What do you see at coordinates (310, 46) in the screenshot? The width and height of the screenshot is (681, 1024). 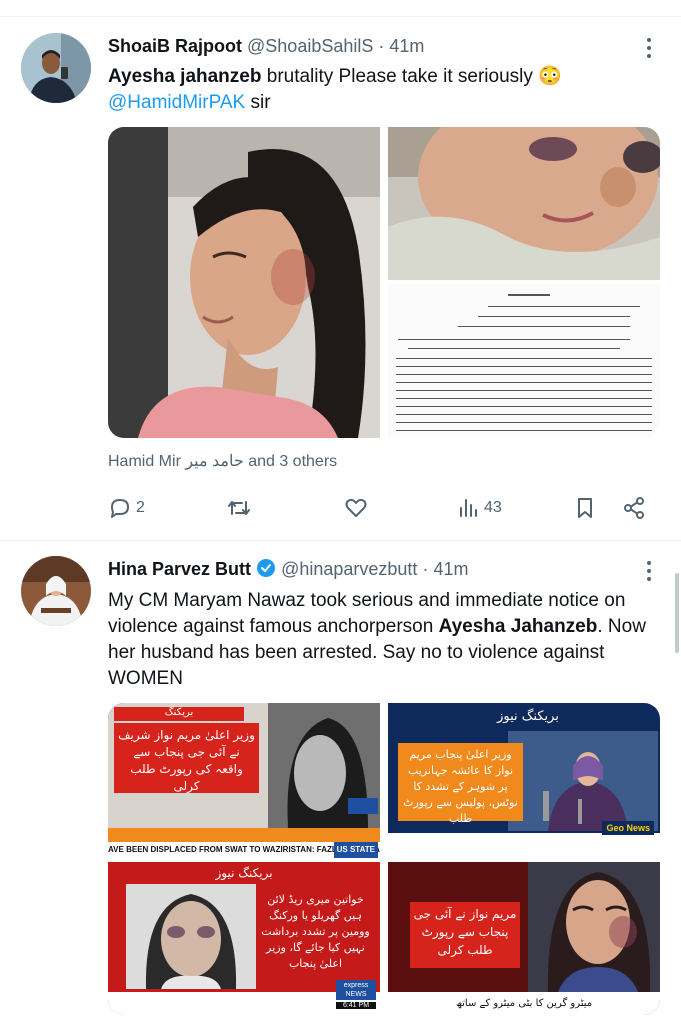 I see `author-handle: @ShoaibSahilS` at bounding box center [310, 46].